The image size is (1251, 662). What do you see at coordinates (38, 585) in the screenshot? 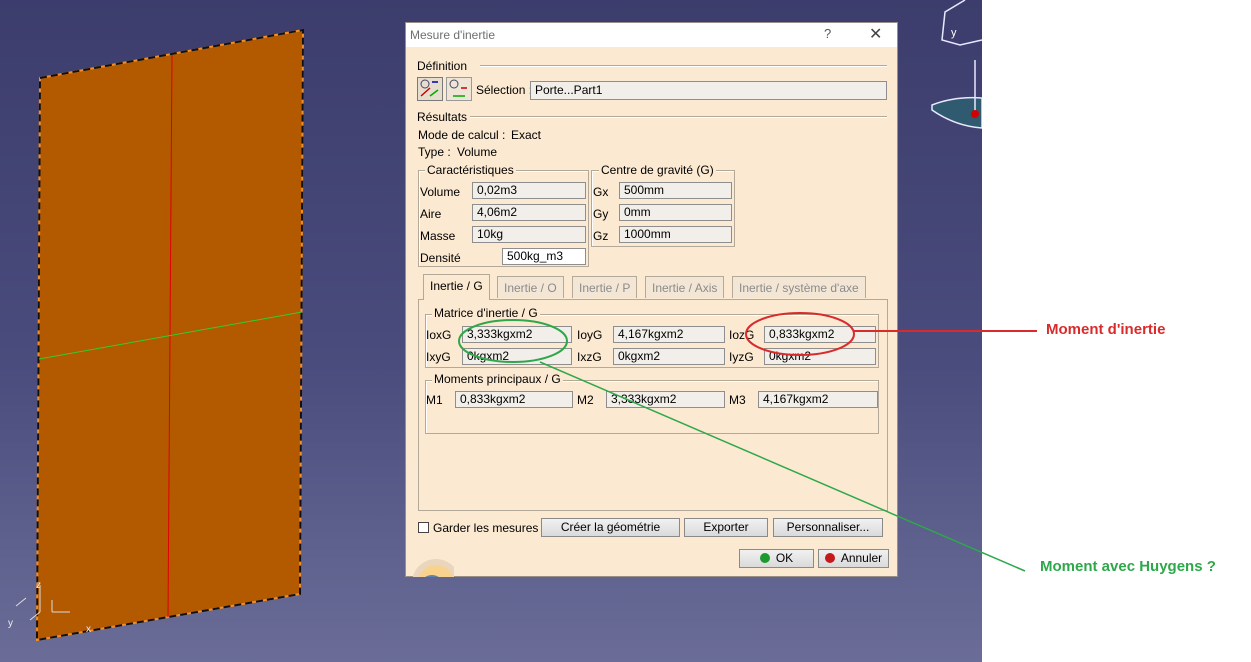
I see `axis-z-label: z` at bounding box center [38, 585].